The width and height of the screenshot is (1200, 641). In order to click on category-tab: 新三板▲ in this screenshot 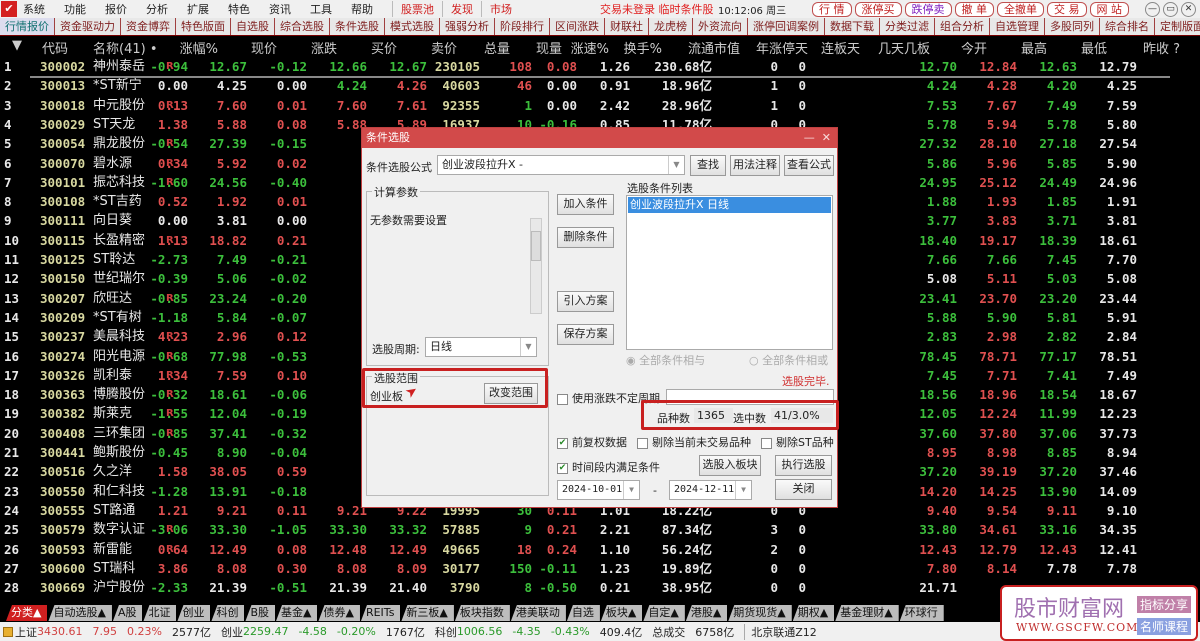, I will do `click(427, 613)`.